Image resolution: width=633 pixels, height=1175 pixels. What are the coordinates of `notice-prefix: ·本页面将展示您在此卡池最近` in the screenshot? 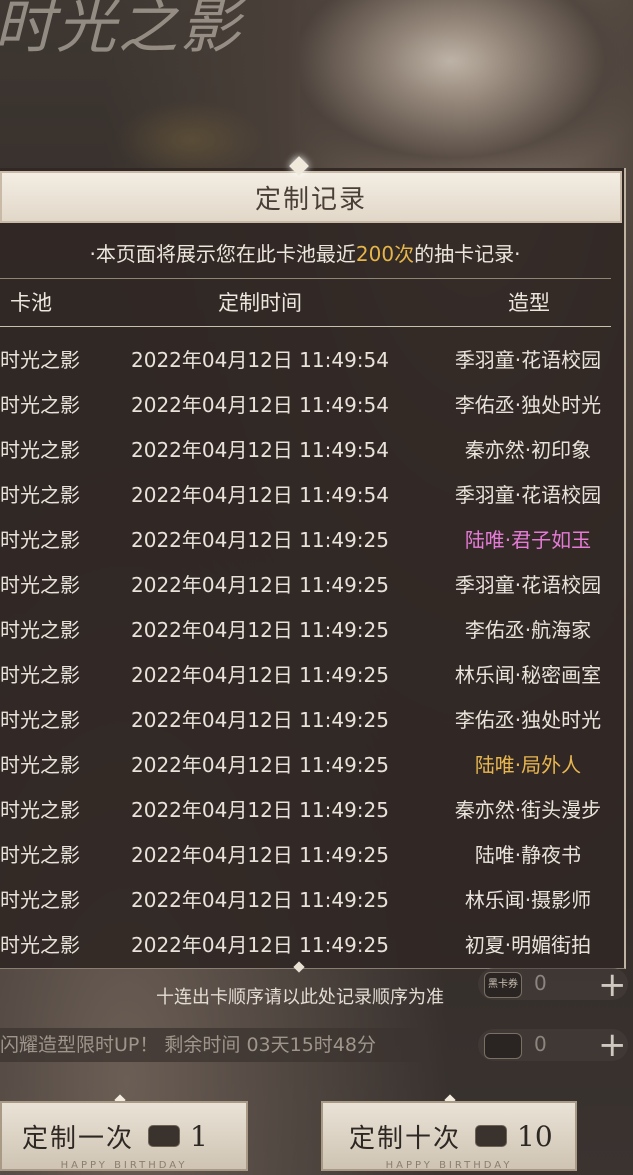 It's located at (222, 254).